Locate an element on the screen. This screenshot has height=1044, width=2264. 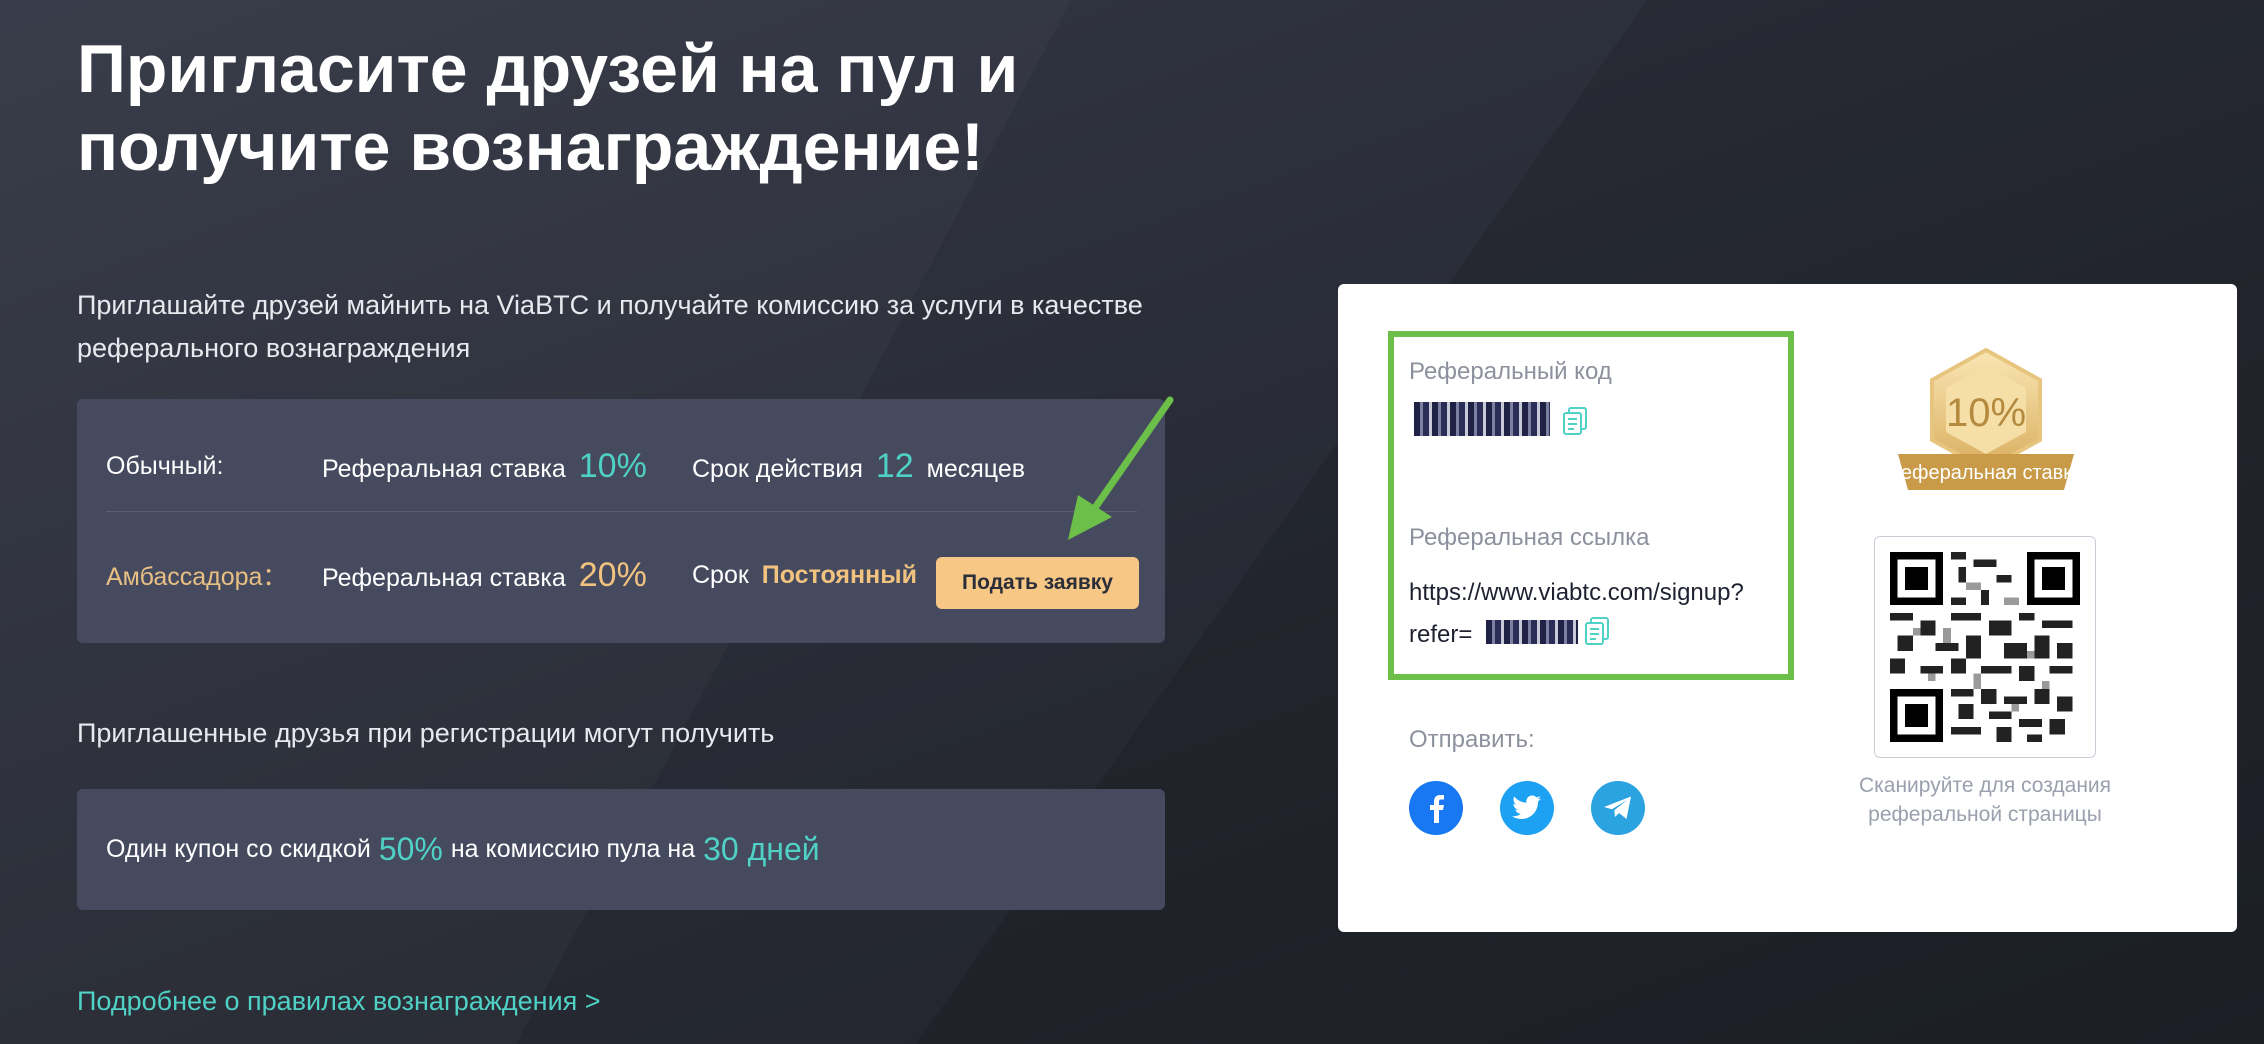
ambassador-term: Срок Постоянный is located at coordinates (804, 575).